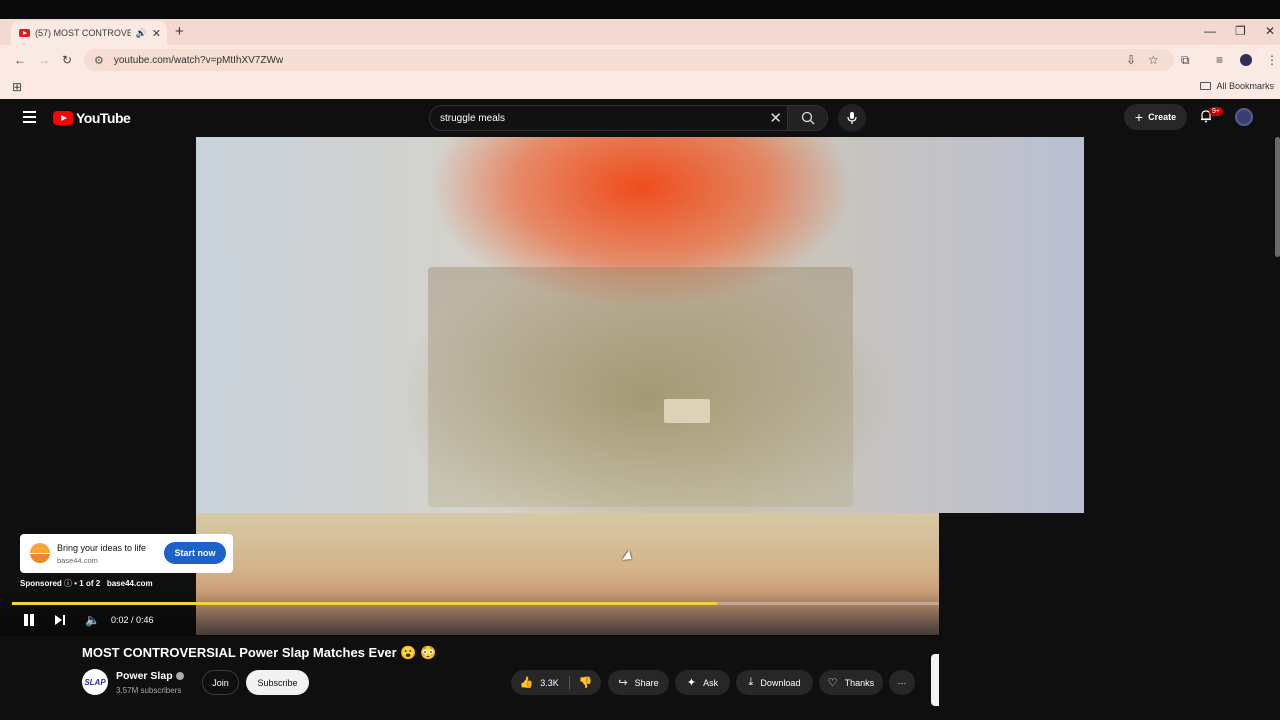 This screenshot has width=1280, height=720. Describe the element at coordinates (26, 620) in the screenshot. I see `pause-icon-bar-left` at that location.